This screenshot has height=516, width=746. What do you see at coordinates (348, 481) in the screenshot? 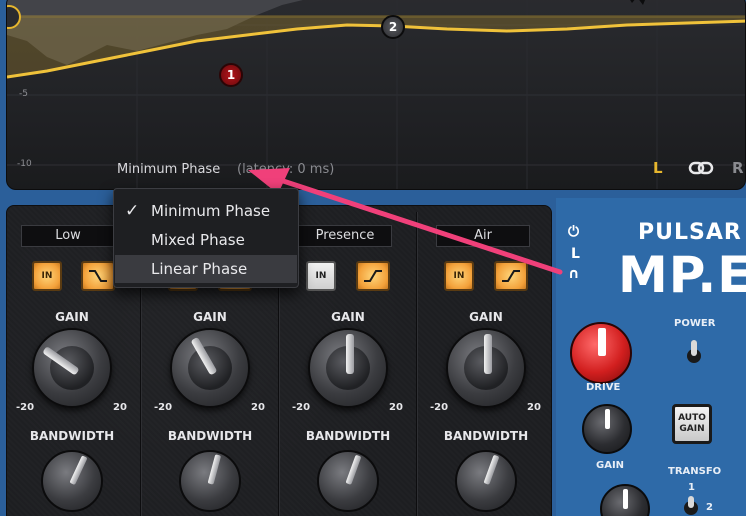
I see `band-presence-bandwidth-knob` at bounding box center [348, 481].